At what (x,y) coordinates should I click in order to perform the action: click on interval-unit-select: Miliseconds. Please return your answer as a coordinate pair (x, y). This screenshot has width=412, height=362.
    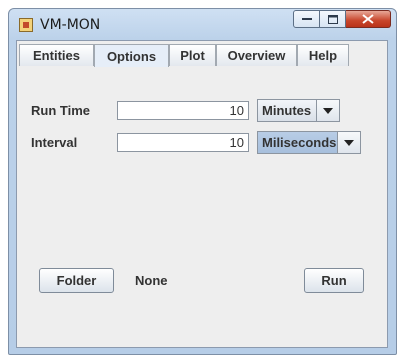
    Looking at the image, I should click on (309, 142).